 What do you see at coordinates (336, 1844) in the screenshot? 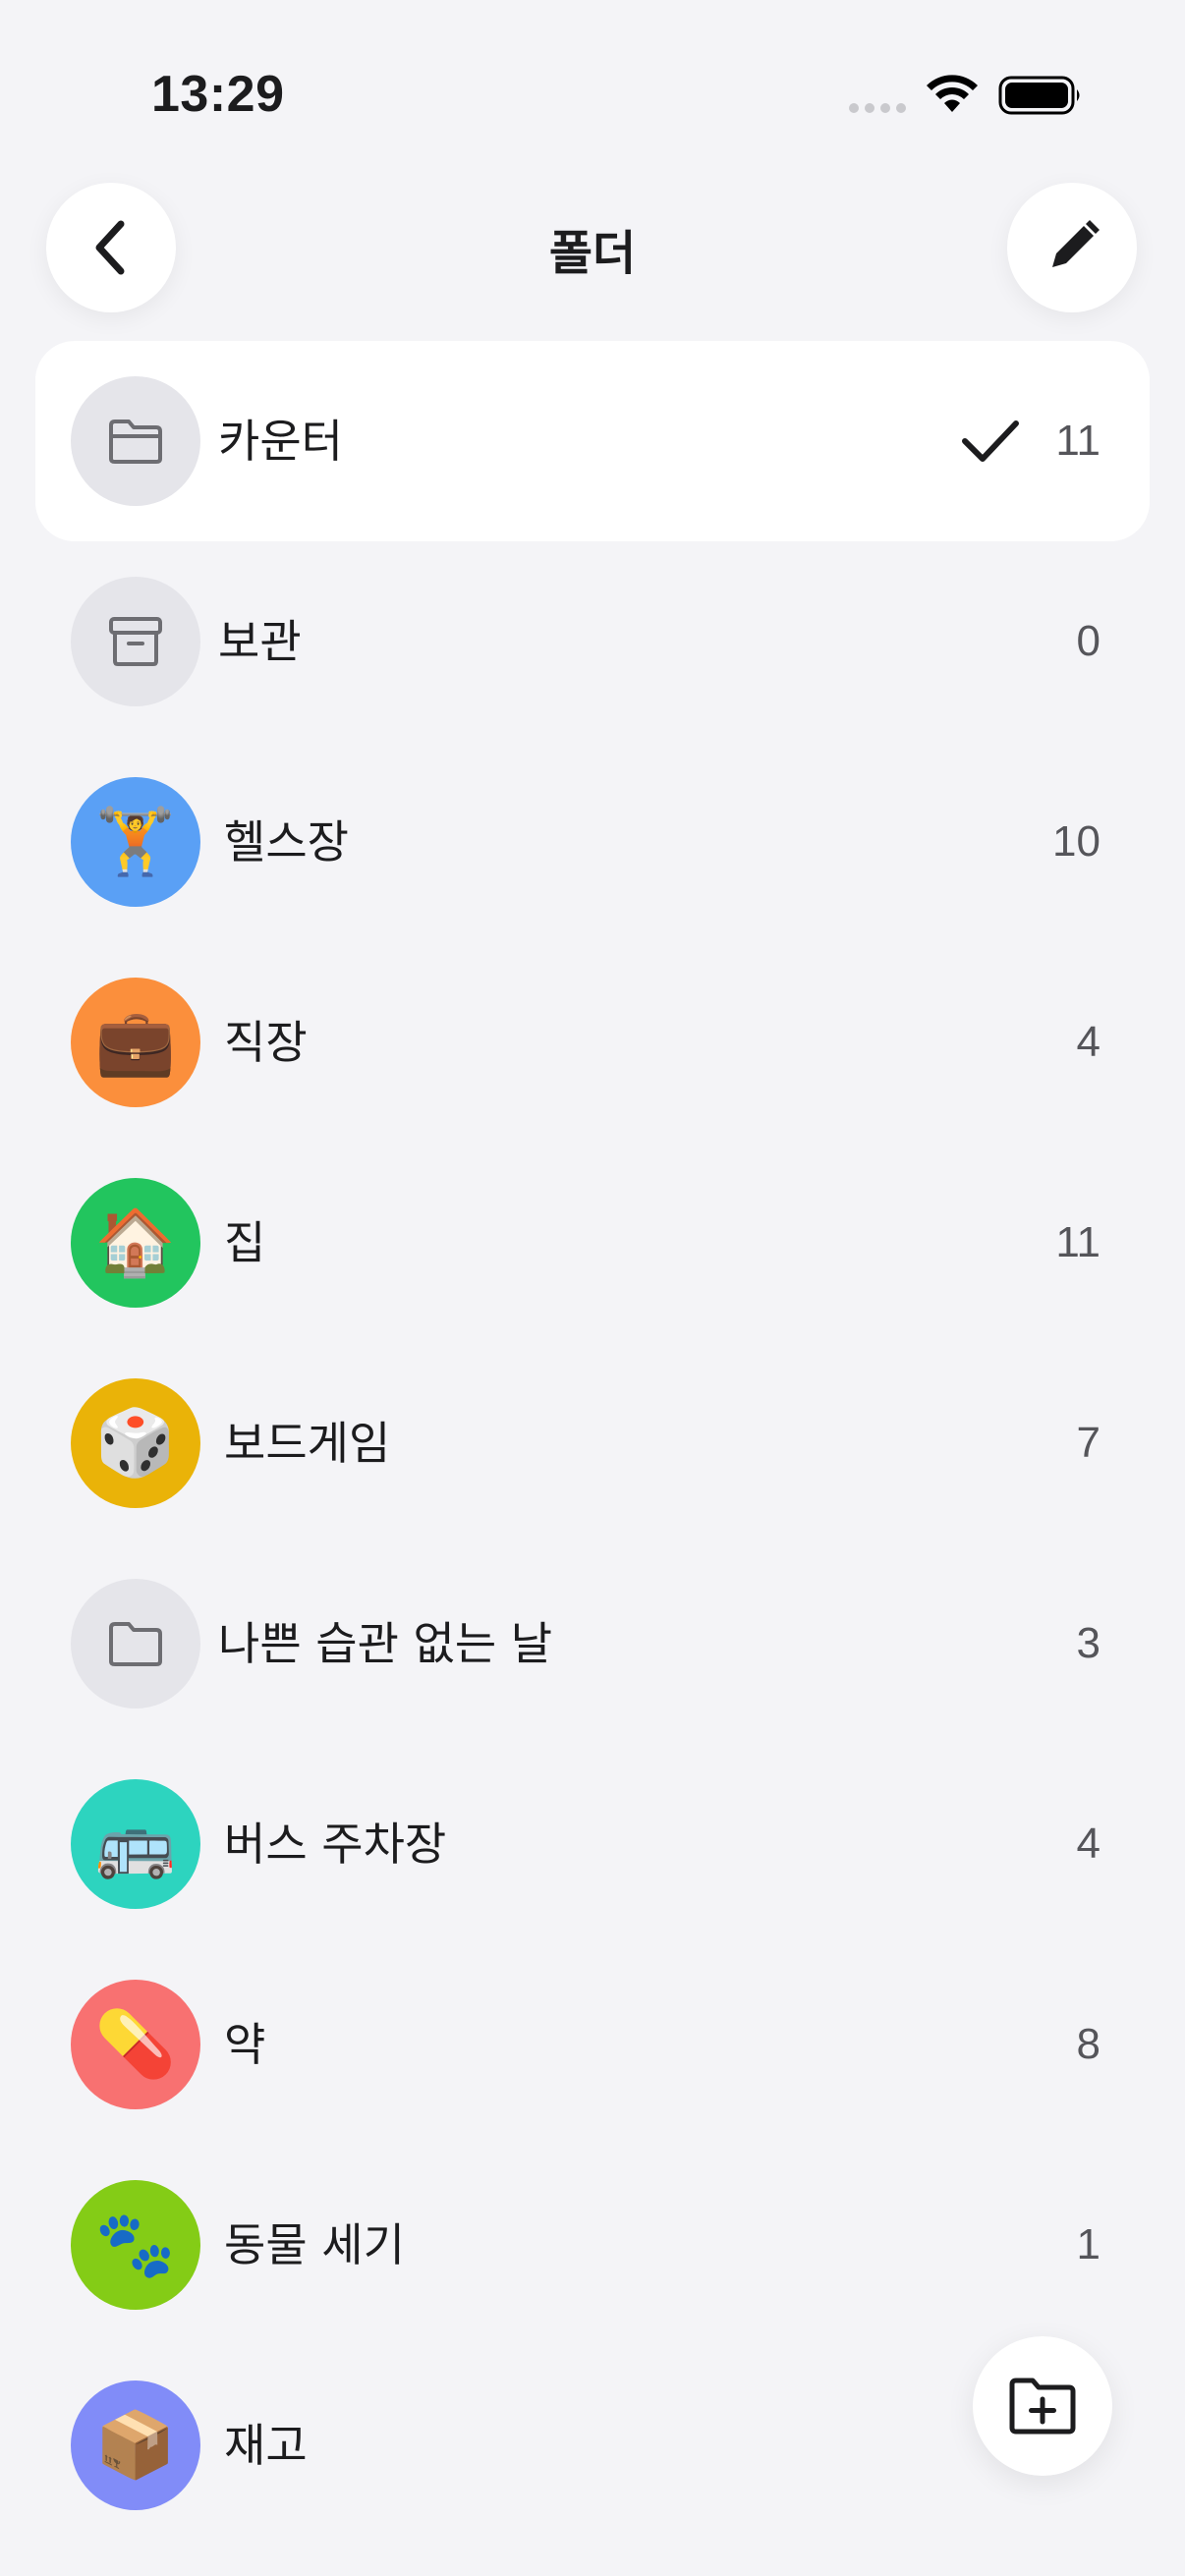
I see `folder-name: 버스 주차장` at bounding box center [336, 1844].